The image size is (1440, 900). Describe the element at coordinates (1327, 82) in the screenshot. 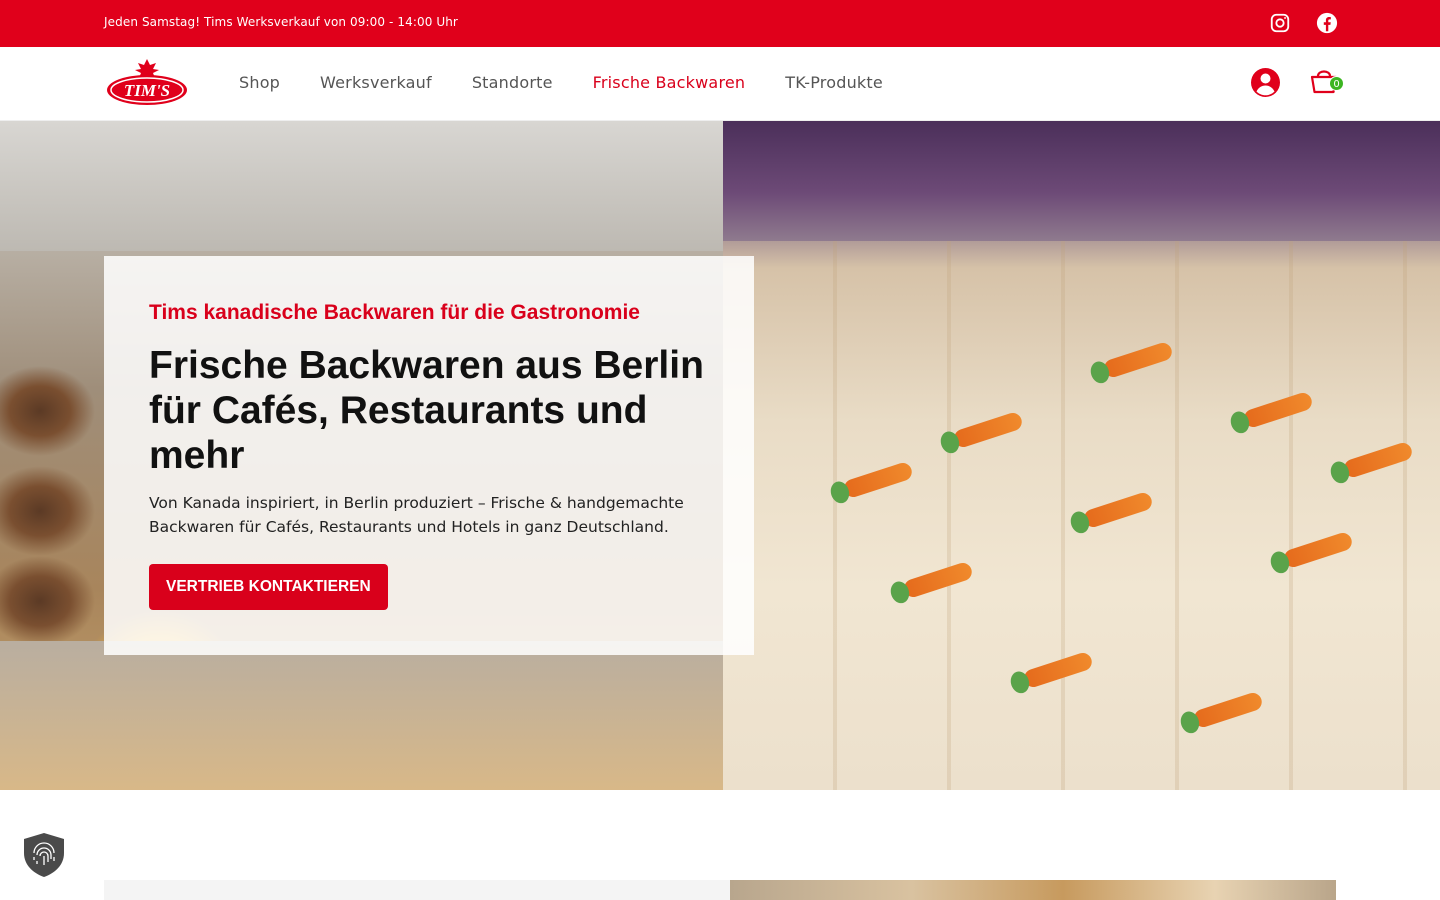

I see `cart-button: 0` at that location.